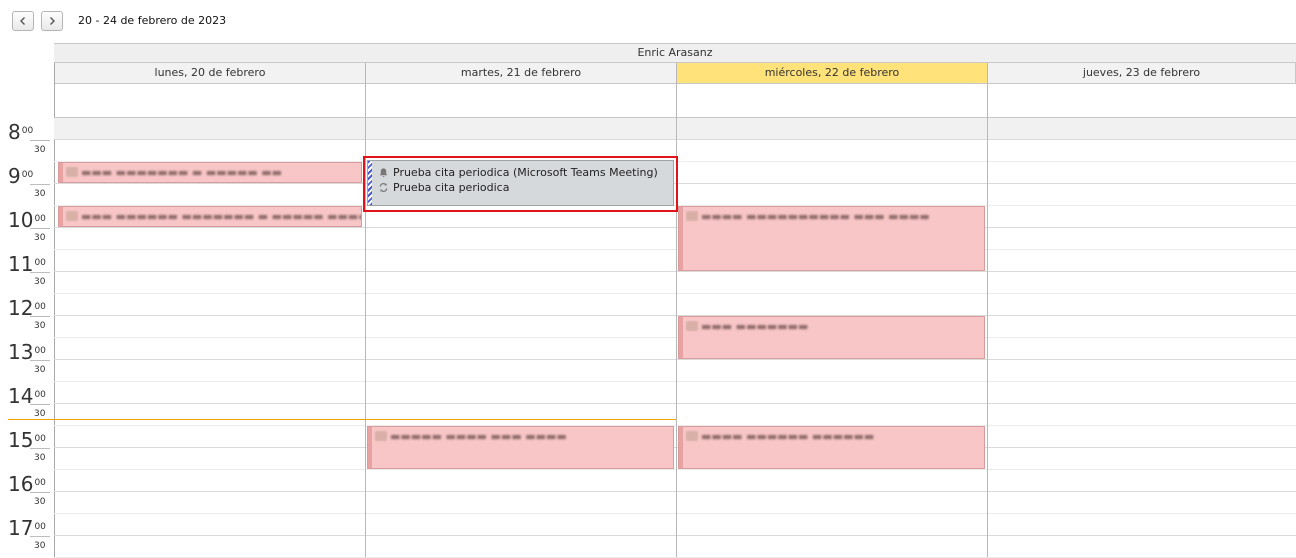 Image resolution: width=1296 pixels, height=558 pixels. I want to click on redacted-text: ▬▬▬▬▬ ▬▬▬▬ ▬▬▬ ▬▬▬▬, so click(478, 436).